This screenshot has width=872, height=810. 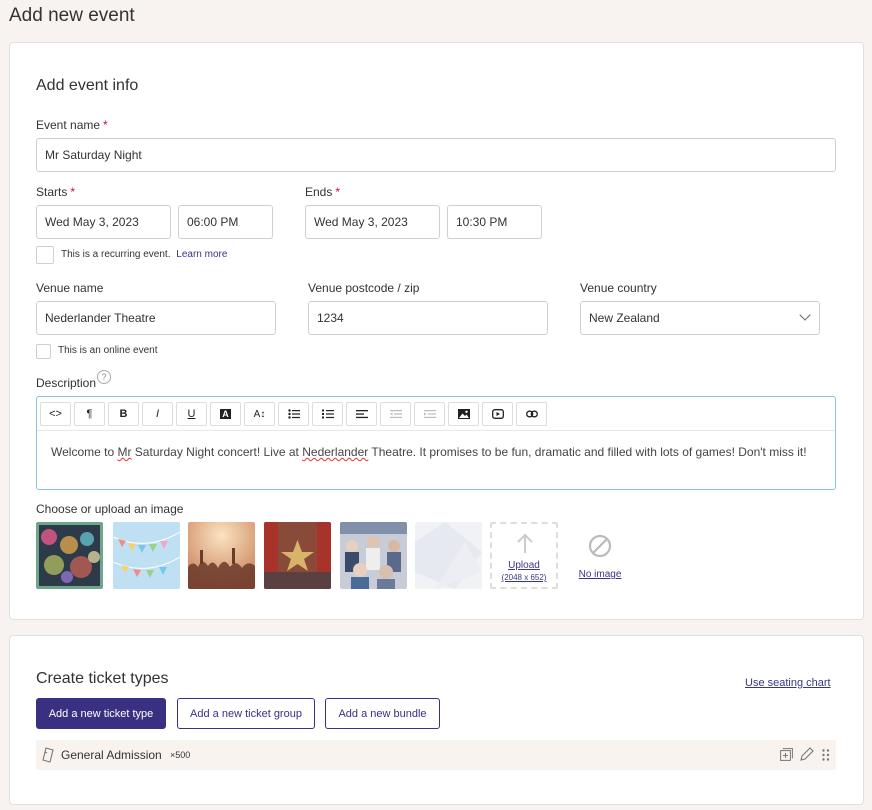 What do you see at coordinates (191, 414) in the screenshot?
I see `underline-button: U` at bounding box center [191, 414].